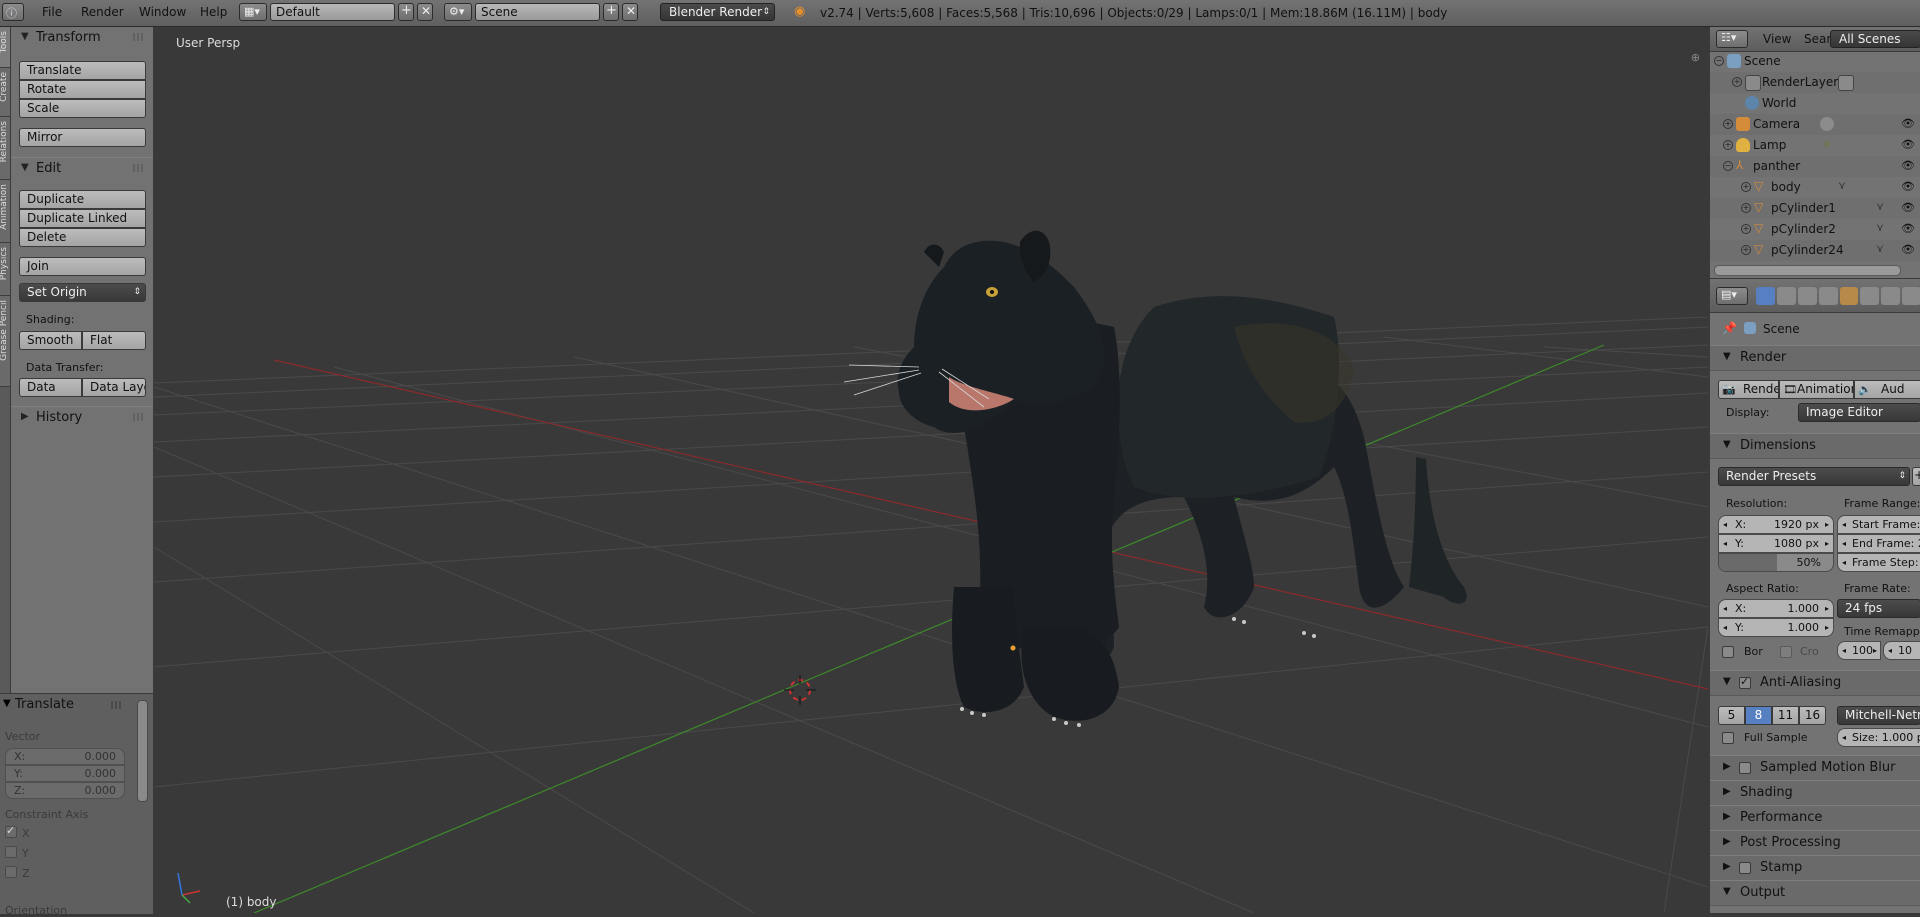 This screenshot has width=1920, height=917. Describe the element at coordinates (50, 340) in the screenshot. I see `smooth-button: Smooth` at that location.